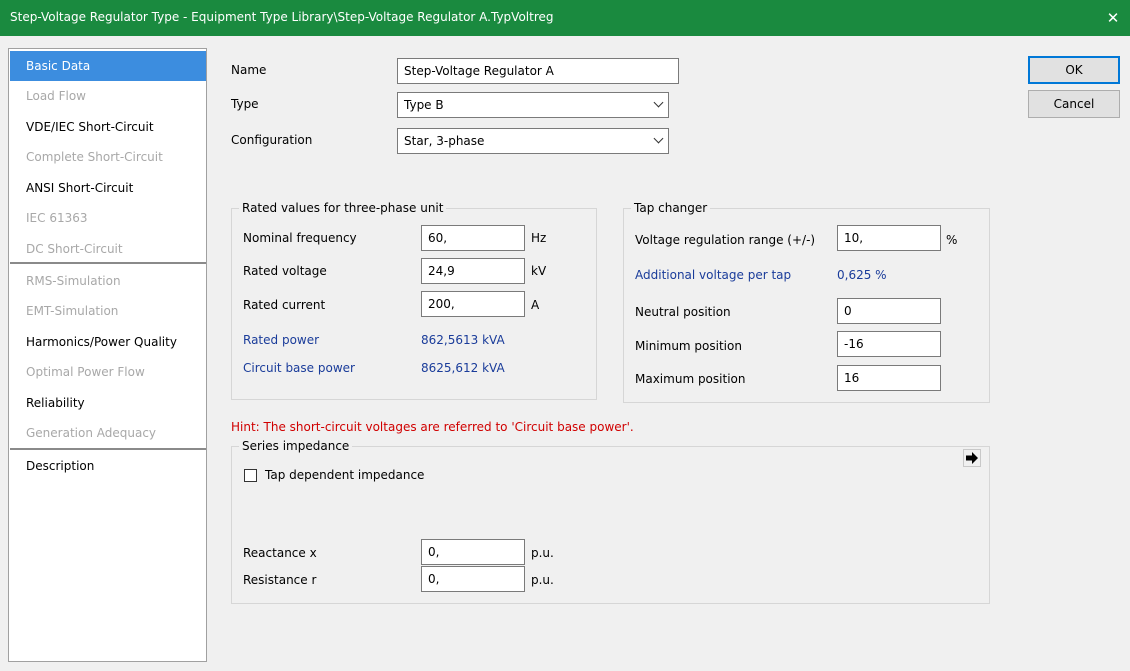  What do you see at coordinates (1113, 18) in the screenshot?
I see `close-icon: ✕` at bounding box center [1113, 18].